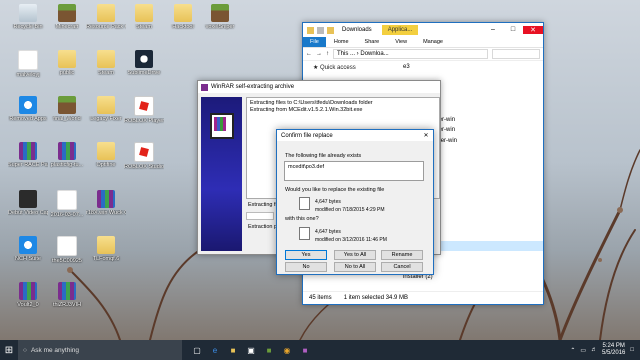 The height and width of the screenshot is (360, 640). Describe the element at coordinates (372, 42) in the screenshot. I see `tab-share: Share` at that location.